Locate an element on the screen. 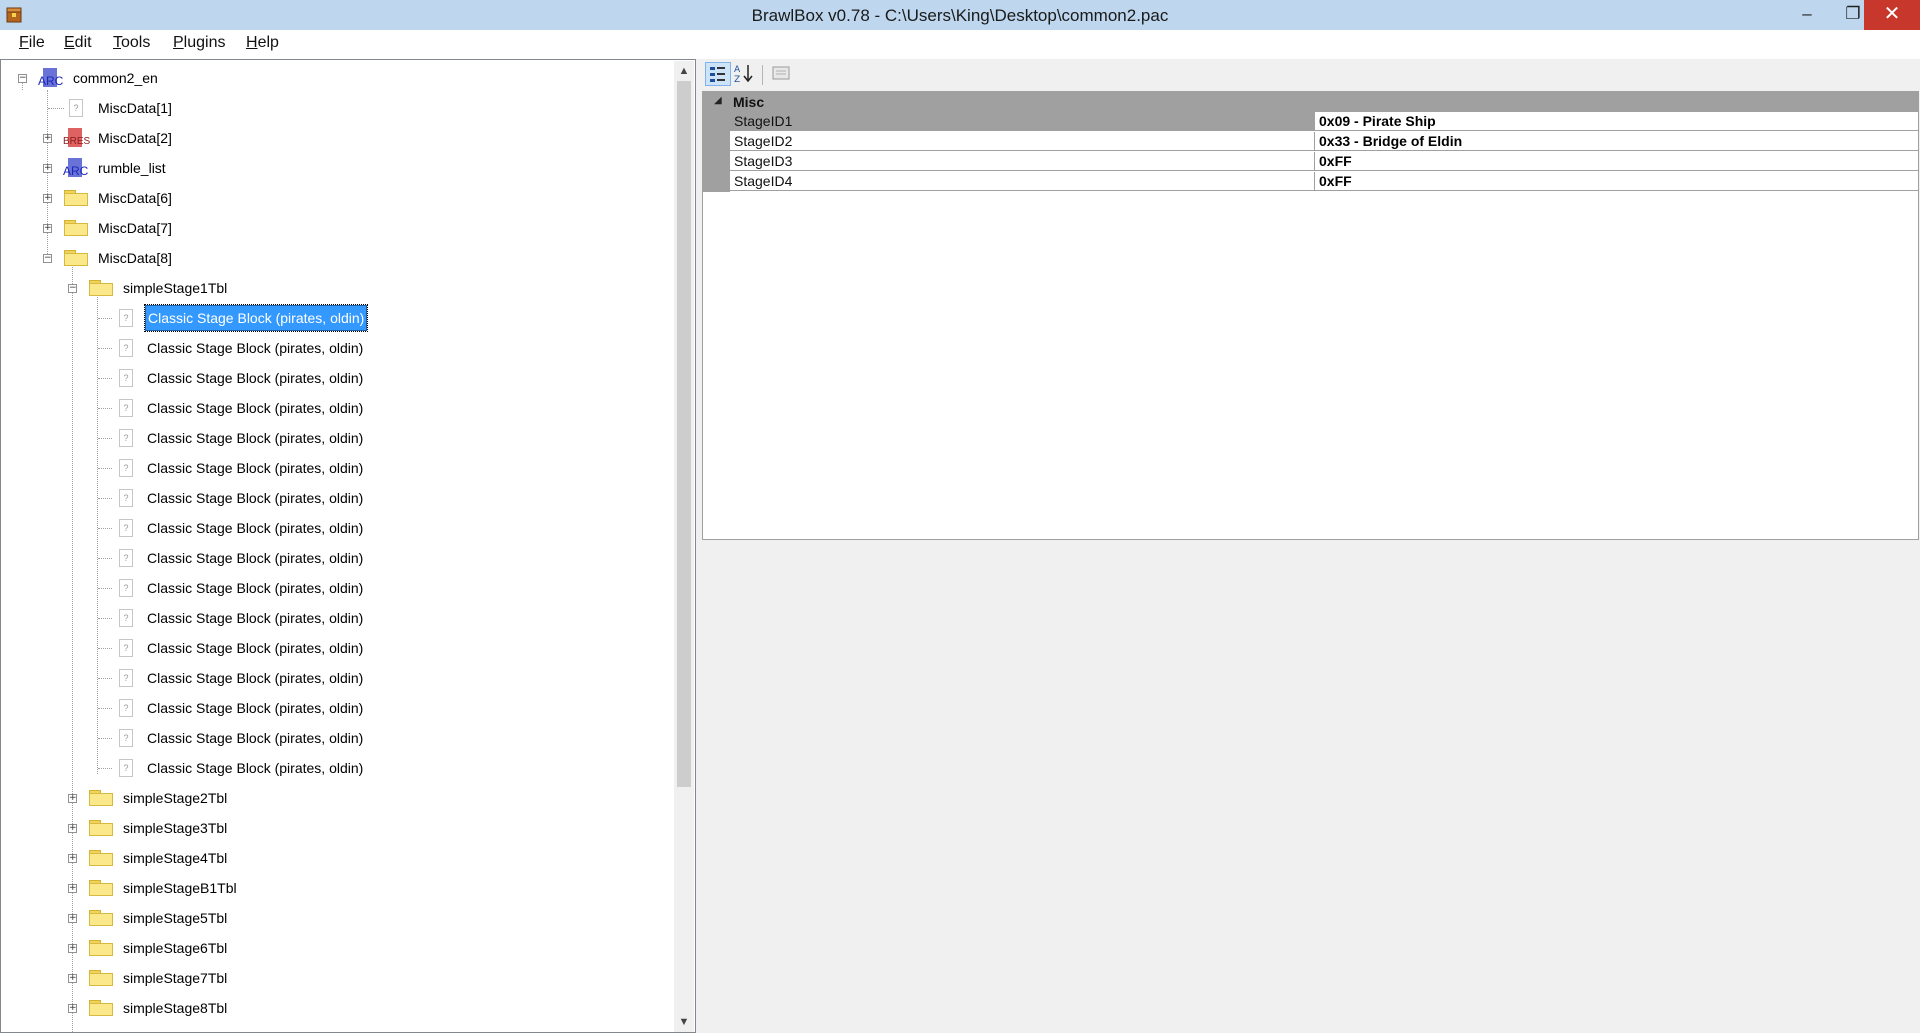  tree-node-simplestage7tbl: + simpleStage7Tbl is located at coordinates (151, 978).